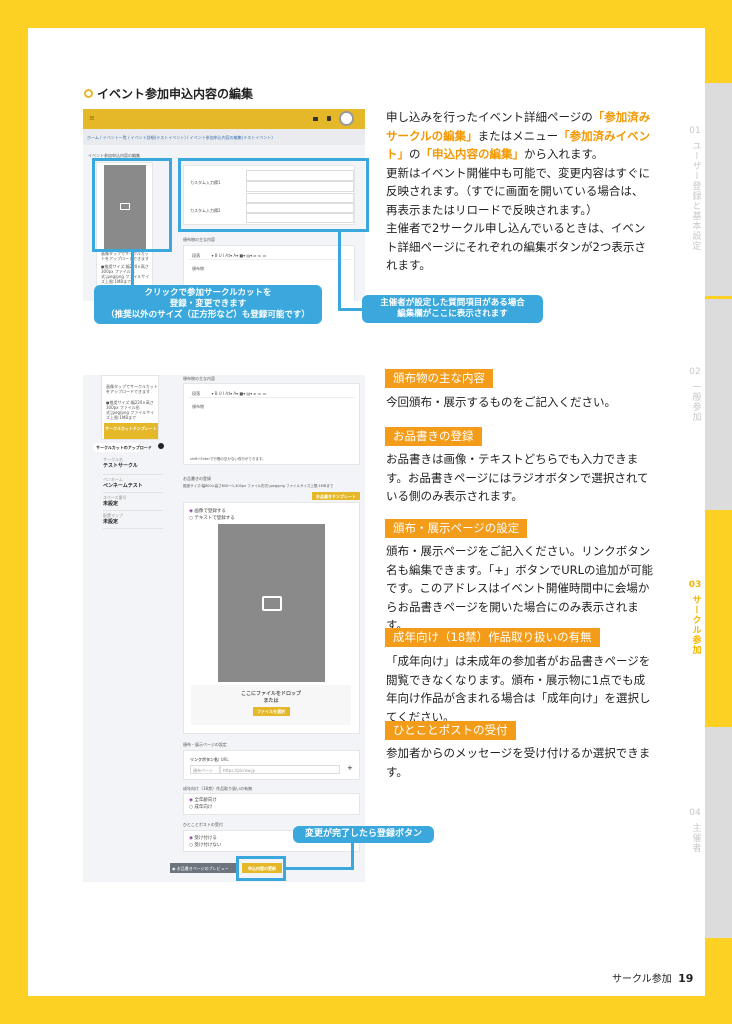 This screenshot has height=1024, width=732. What do you see at coordinates (175, 94) in the screenshot?
I see `section-title: イベント参加申込内容の編集` at bounding box center [175, 94].